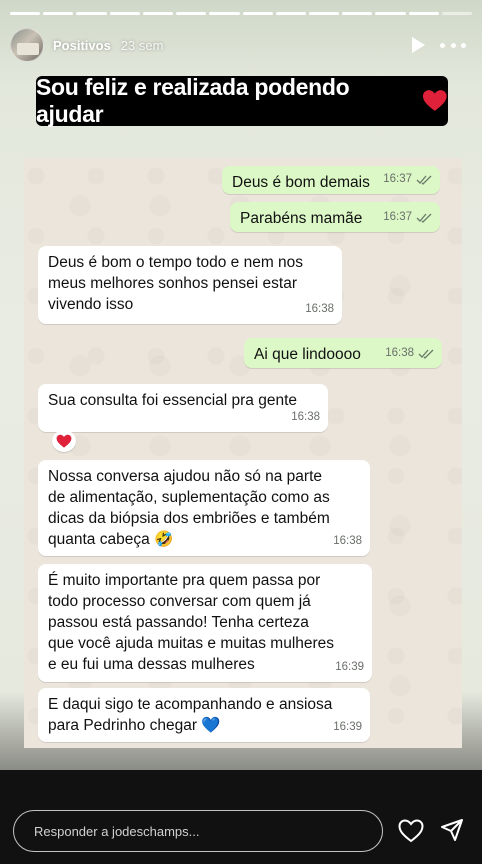  I want to click on message-line: e eu fui uma dessas mulheres, so click(151, 664).